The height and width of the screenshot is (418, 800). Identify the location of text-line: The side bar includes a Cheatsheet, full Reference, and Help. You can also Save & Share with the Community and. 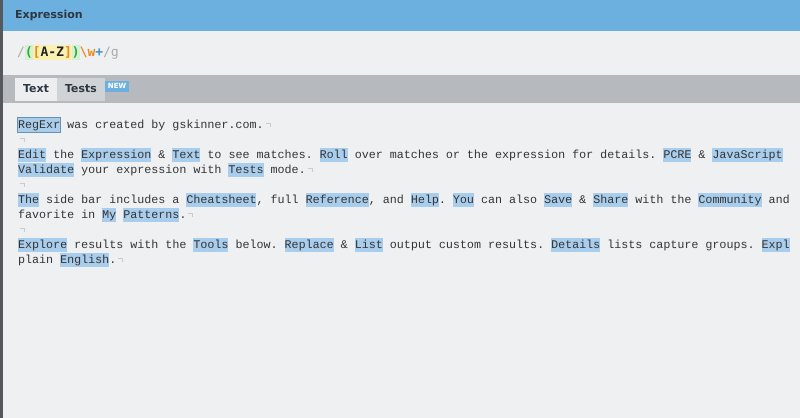
(404, 200).